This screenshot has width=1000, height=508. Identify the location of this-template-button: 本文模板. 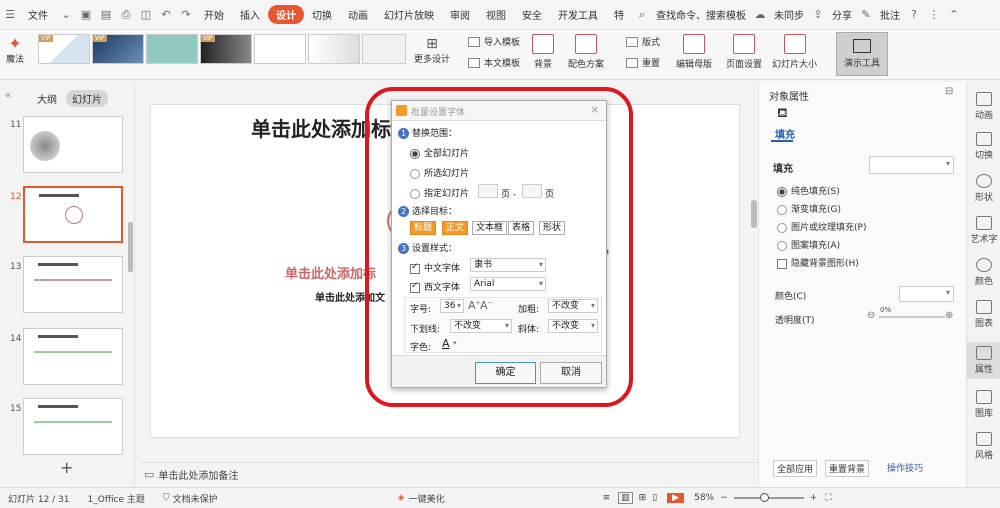
(494, 62).